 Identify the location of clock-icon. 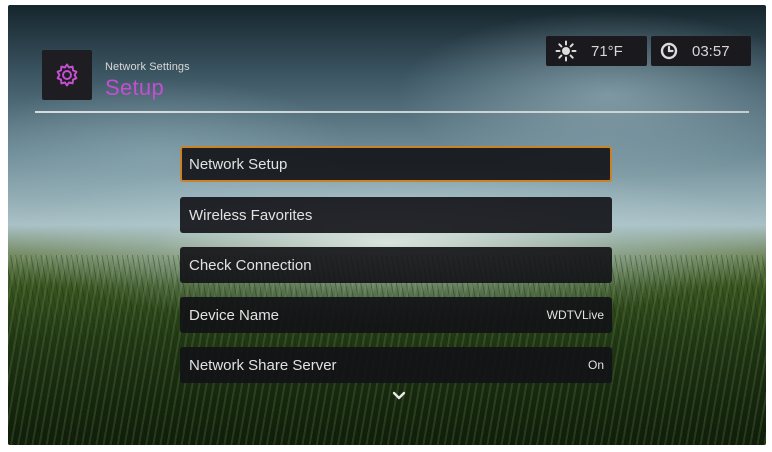
(669, 51).